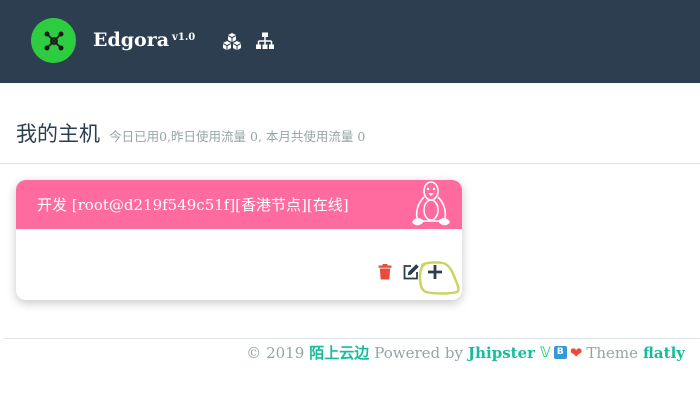 The width and height of the screenshot is (700, 403). I want to click on cubes-icon, so click(232, 41).